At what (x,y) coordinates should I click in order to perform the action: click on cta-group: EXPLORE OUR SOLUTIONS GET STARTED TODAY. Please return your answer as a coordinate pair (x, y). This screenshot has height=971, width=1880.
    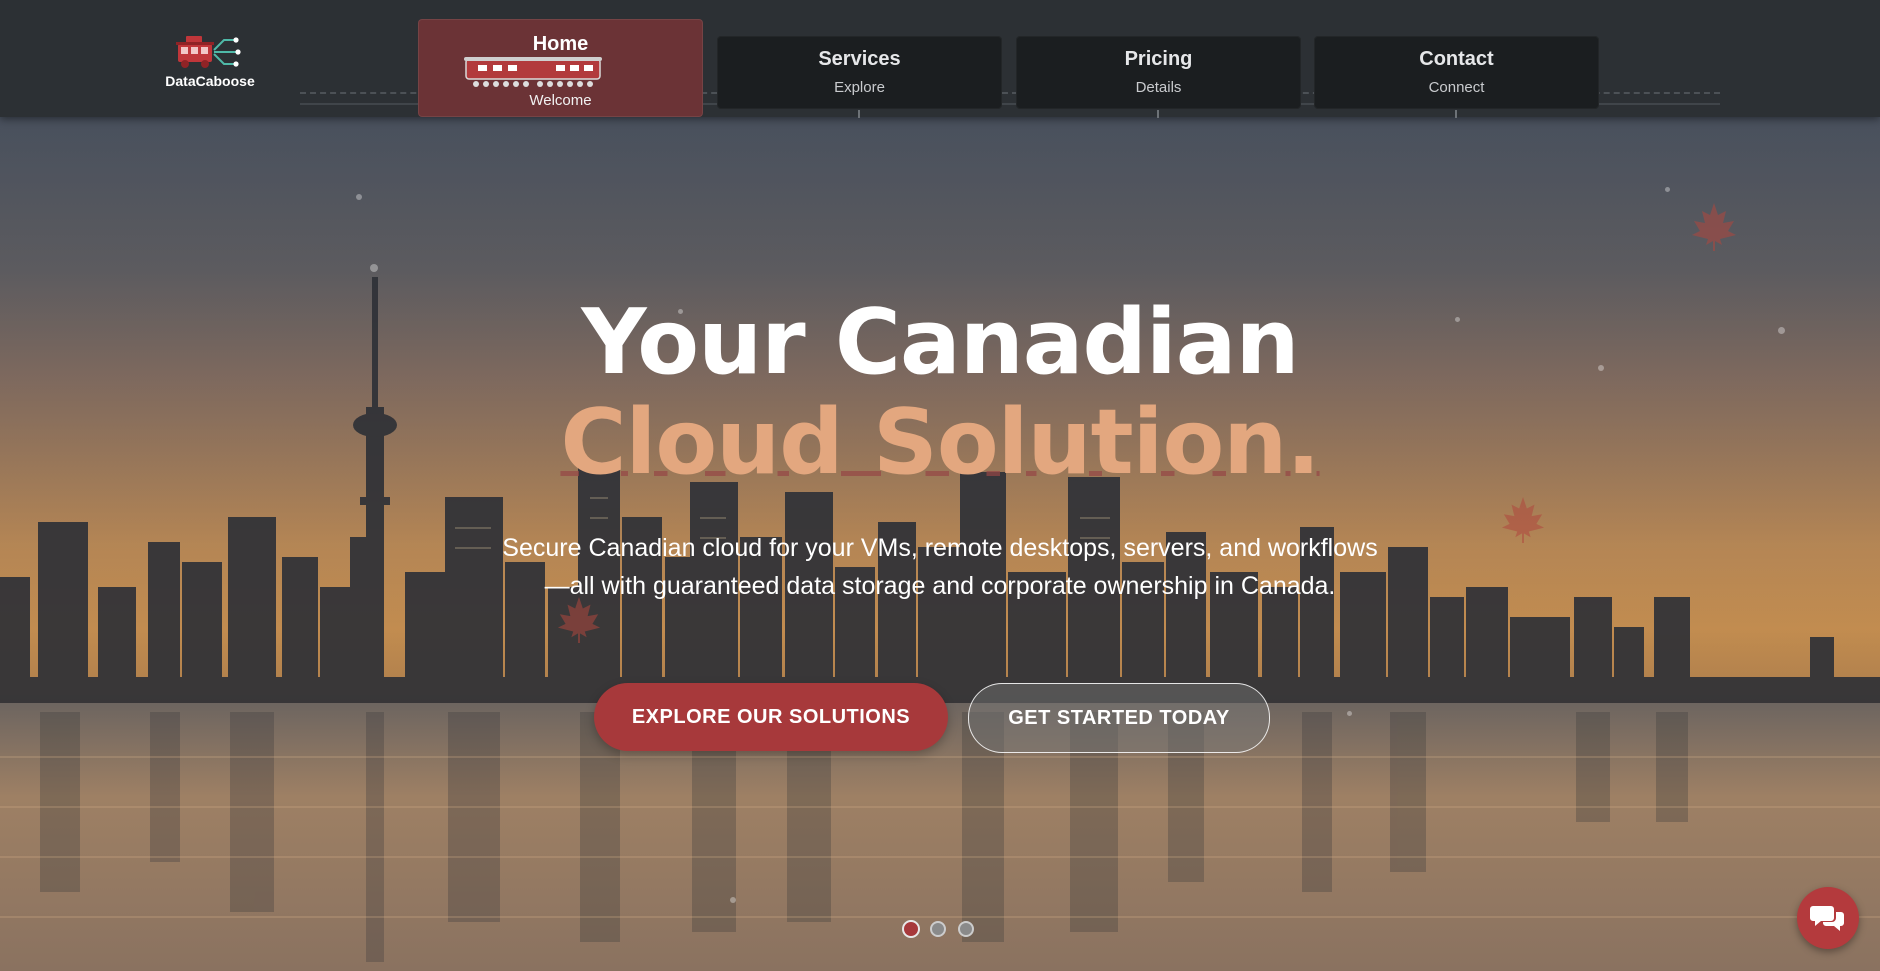
    Looking at the image, I should click on (944, 718).